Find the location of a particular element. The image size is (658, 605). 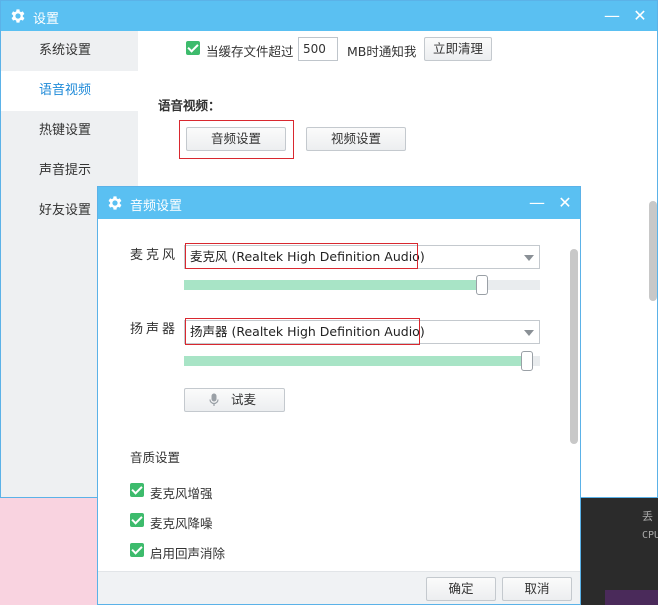

sidebar-item-voice-video: 语音视频 is located at coordinates (69, 91).